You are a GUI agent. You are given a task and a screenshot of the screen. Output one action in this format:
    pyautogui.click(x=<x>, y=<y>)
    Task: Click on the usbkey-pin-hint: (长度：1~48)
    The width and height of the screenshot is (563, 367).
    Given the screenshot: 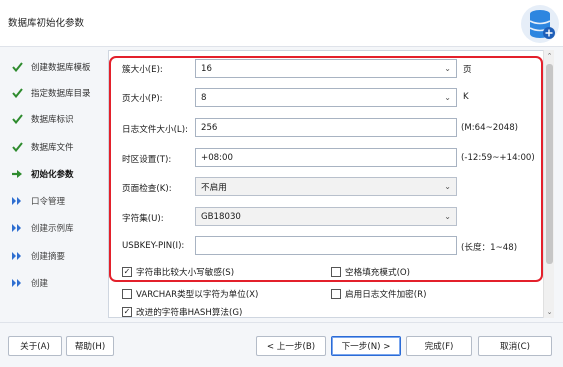 What is the action you would take?
    pyautogui.click(x=489, y=248)
    